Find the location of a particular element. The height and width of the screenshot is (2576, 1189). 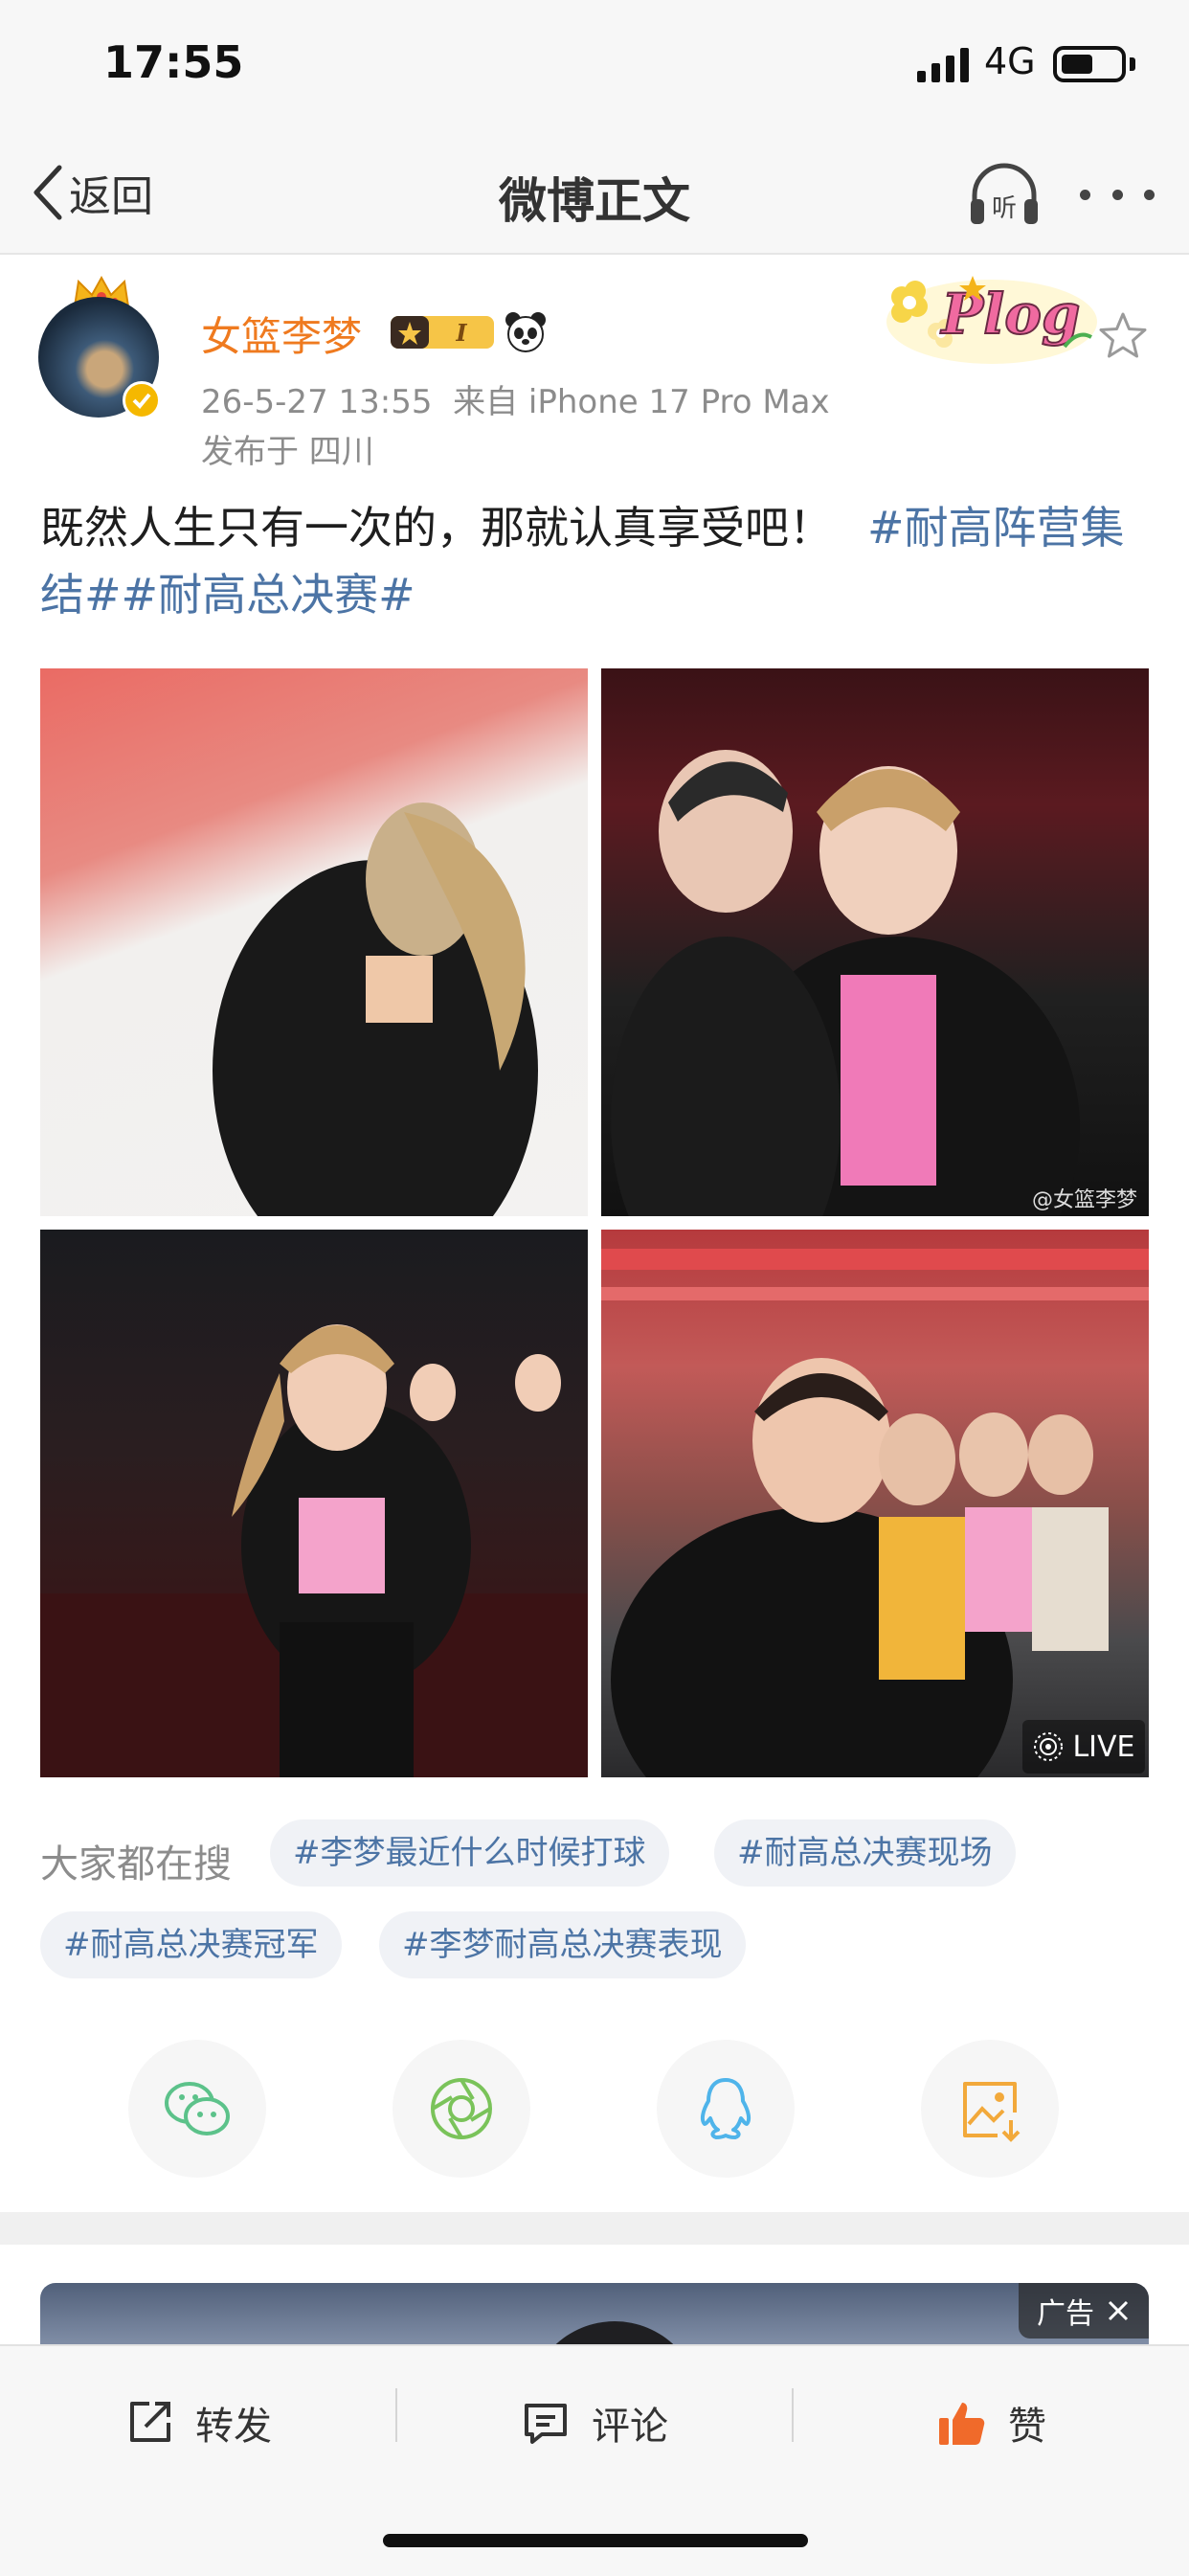

more-button is located at coordinates (1117, 194).